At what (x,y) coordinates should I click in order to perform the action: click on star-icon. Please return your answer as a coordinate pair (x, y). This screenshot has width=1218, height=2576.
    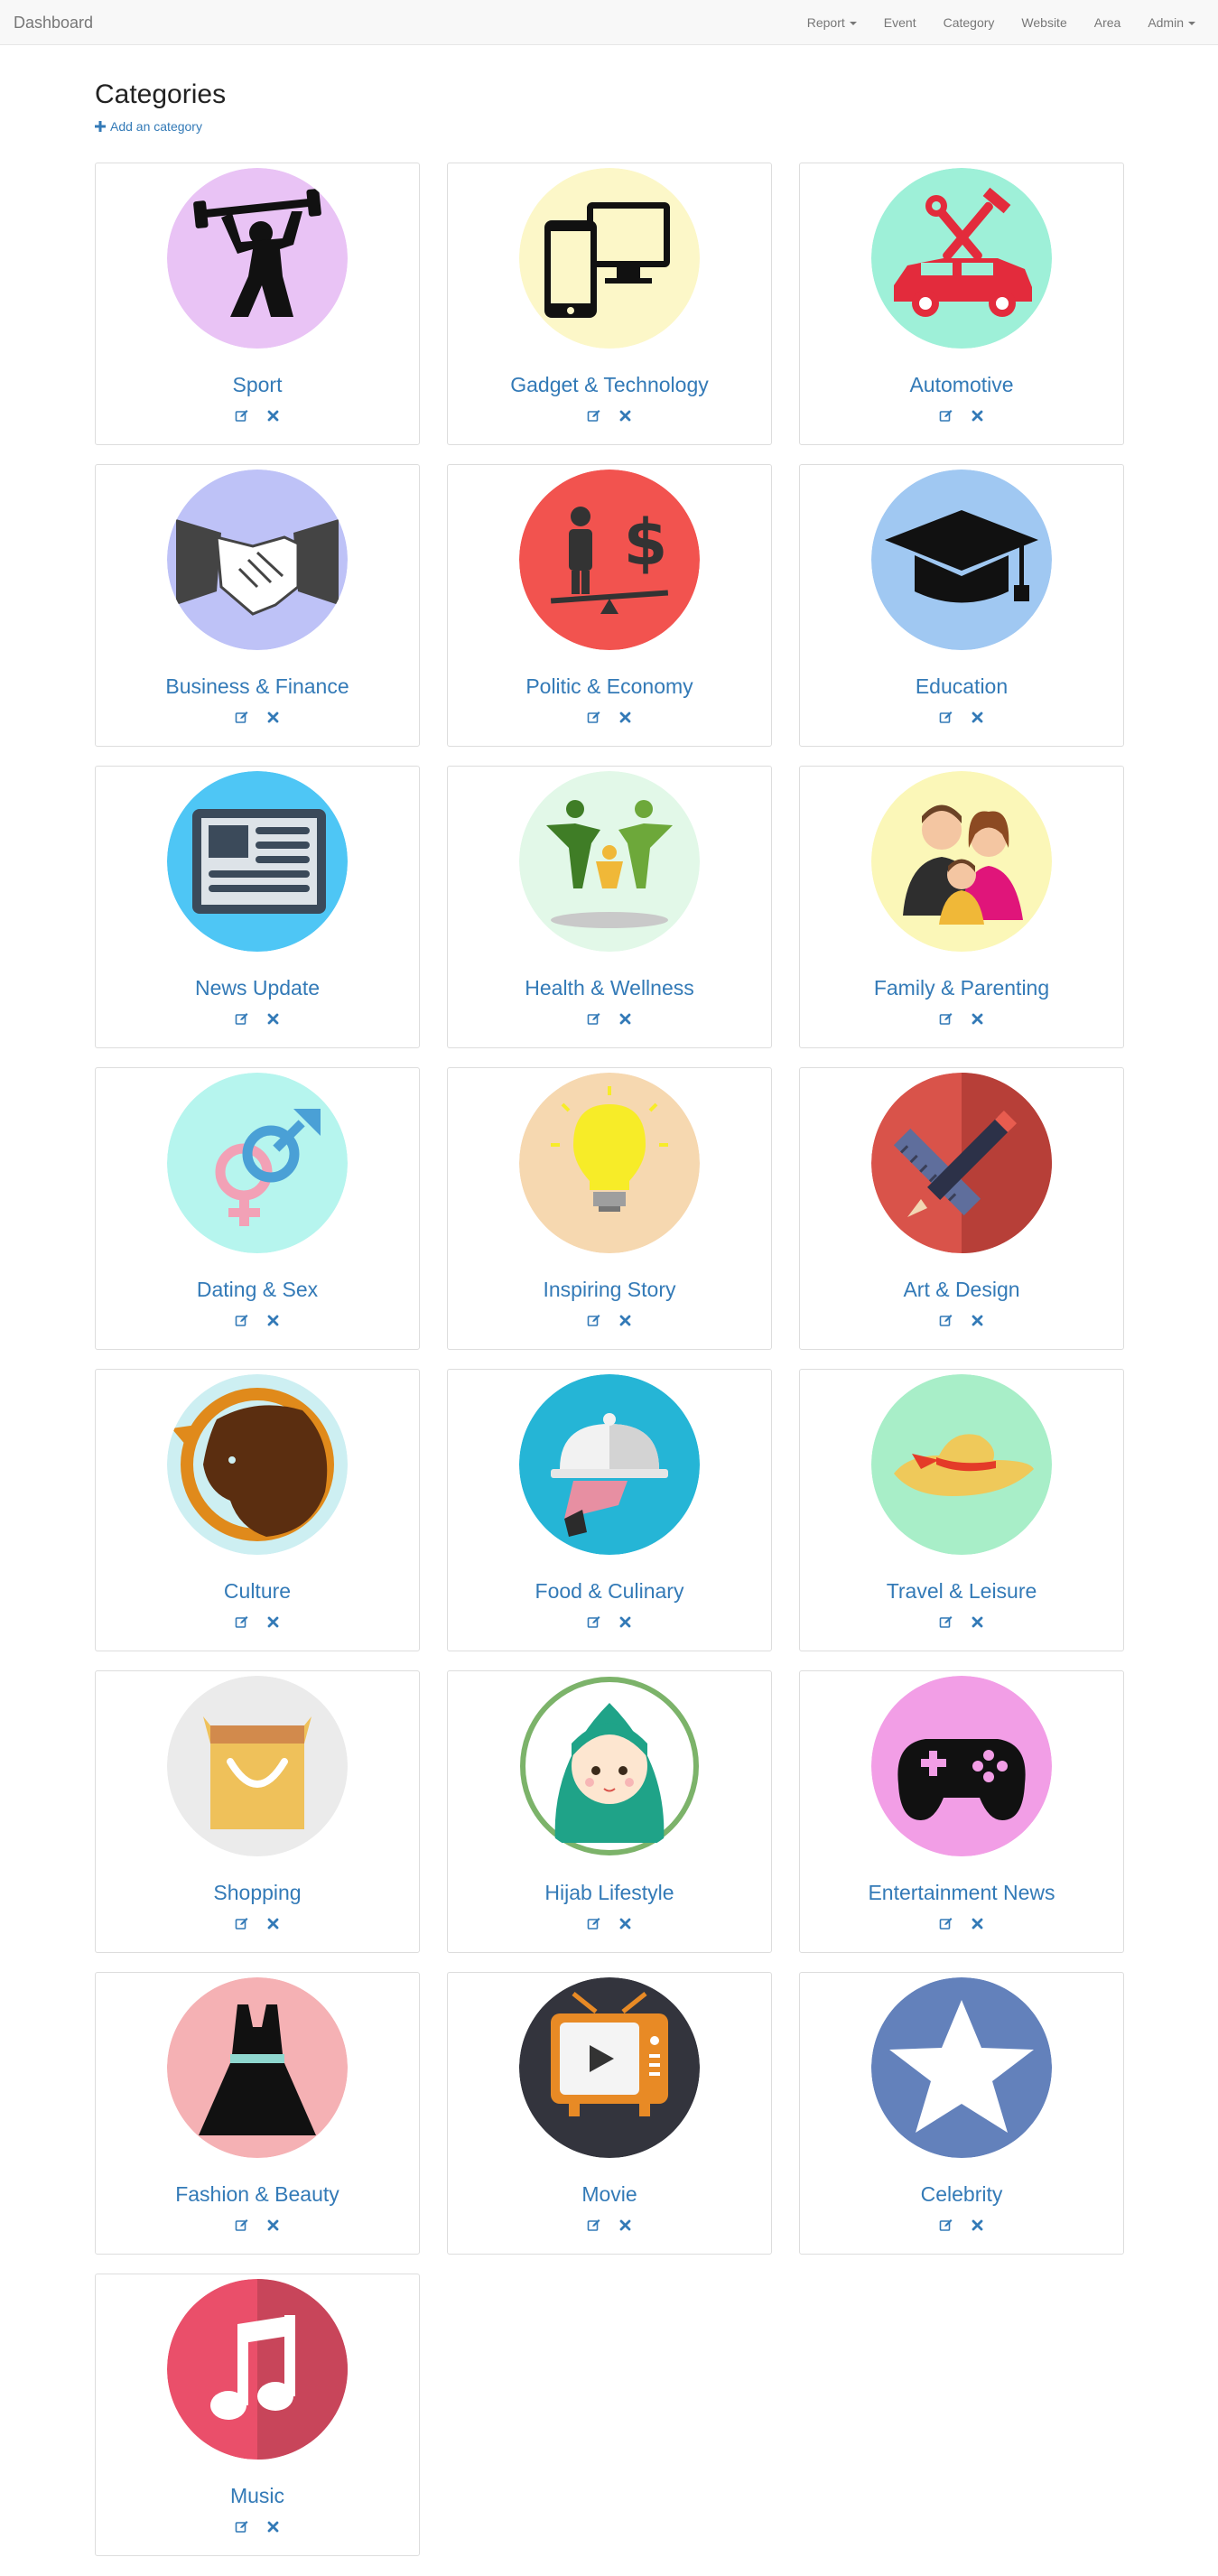
    Looking at the image, I should click on (961, 2067).